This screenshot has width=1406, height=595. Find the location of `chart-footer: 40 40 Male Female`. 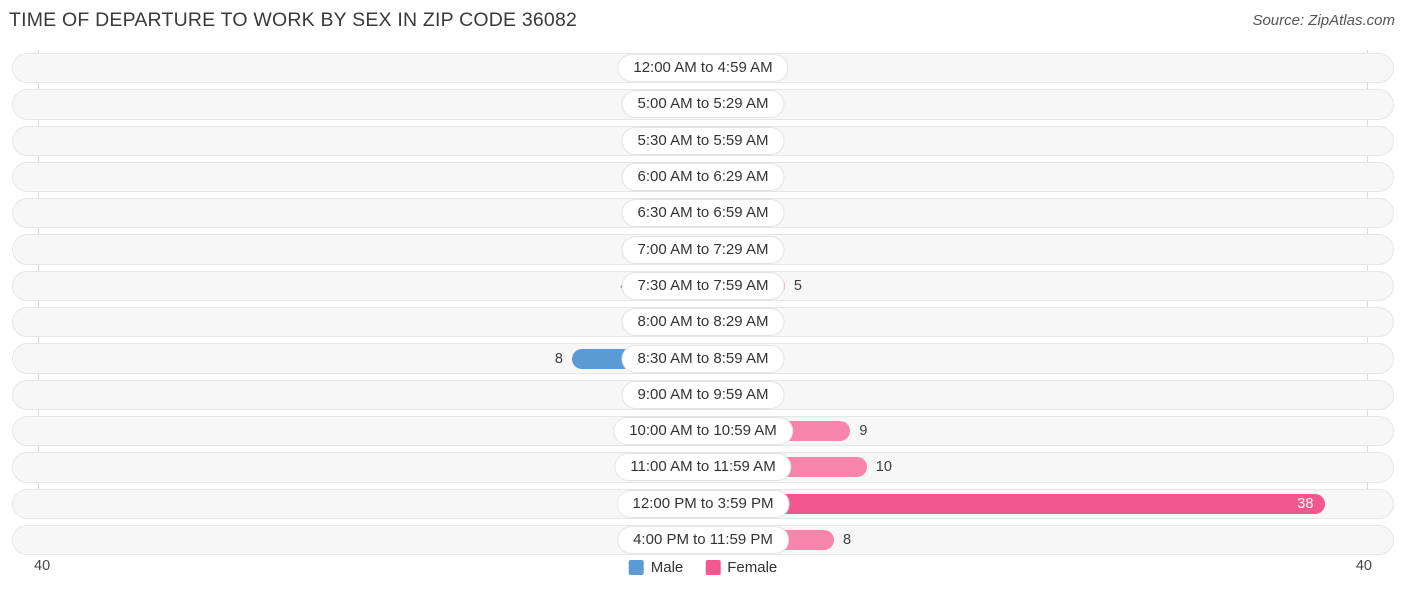

chart-footer: 40 40 Male Female is located at coordinates (703, 573).